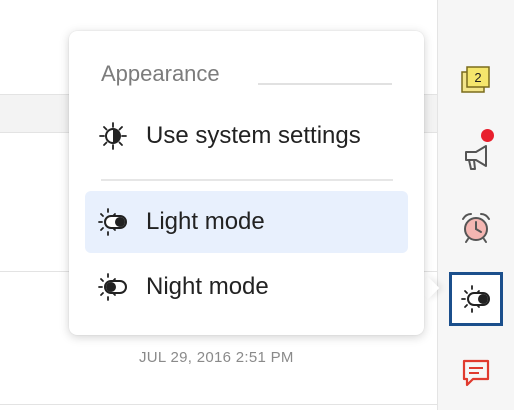 This screenshot has width=514, height=410. I want to click on night-mode-icon, so click(112, 287).